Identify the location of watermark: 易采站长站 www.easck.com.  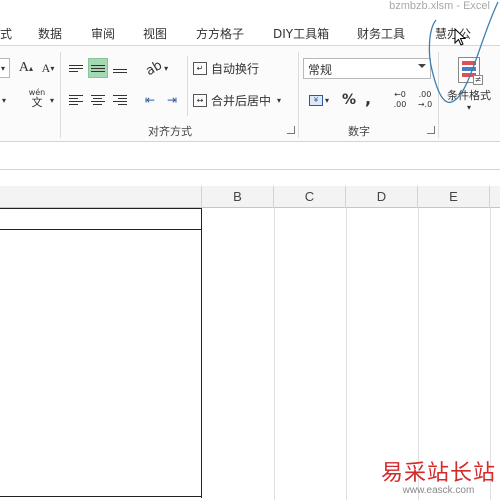
(438, 475).